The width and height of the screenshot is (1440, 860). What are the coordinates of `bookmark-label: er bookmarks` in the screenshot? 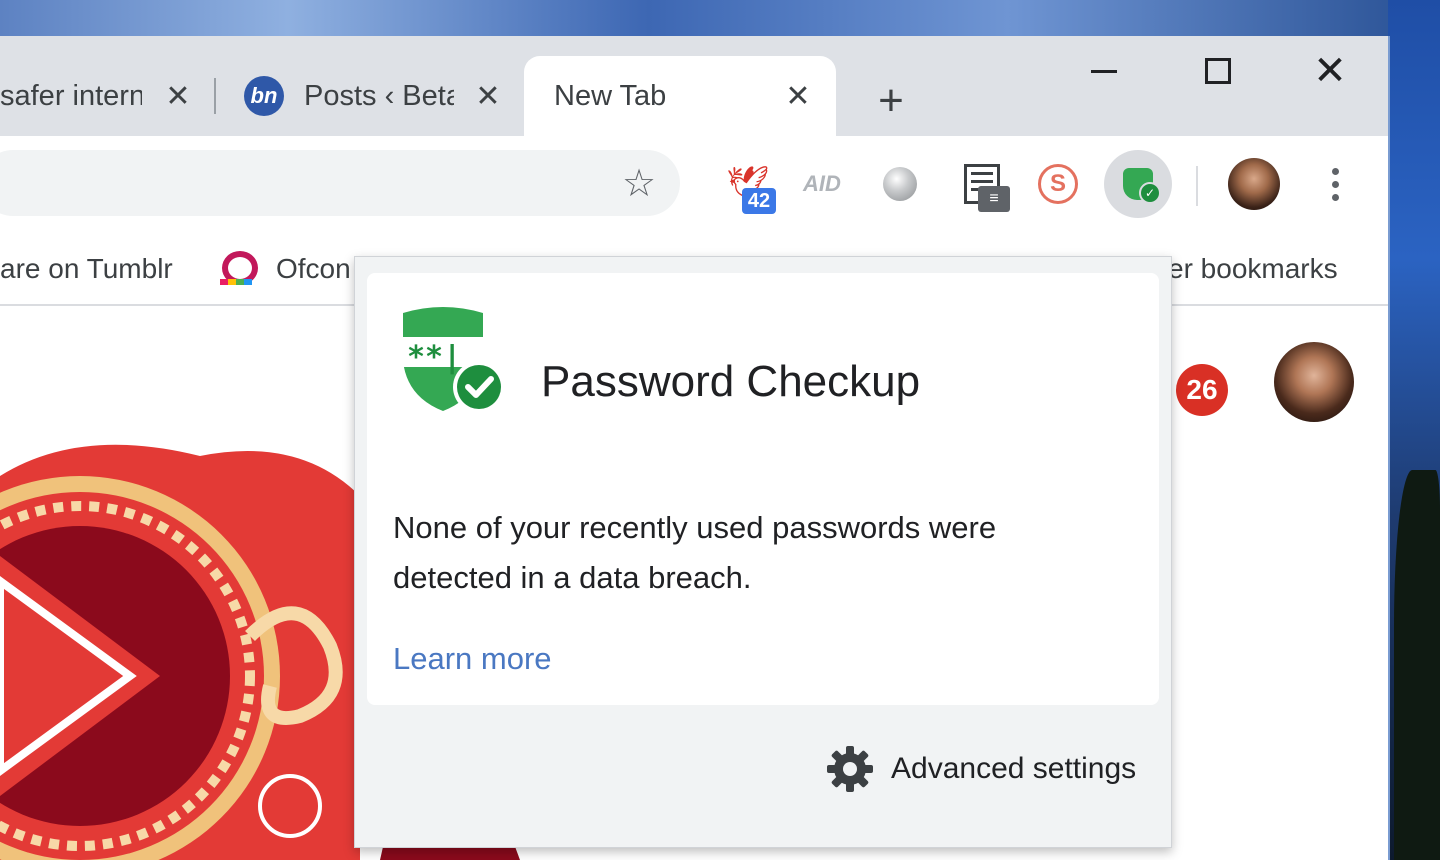 It's located at (1253, 268).